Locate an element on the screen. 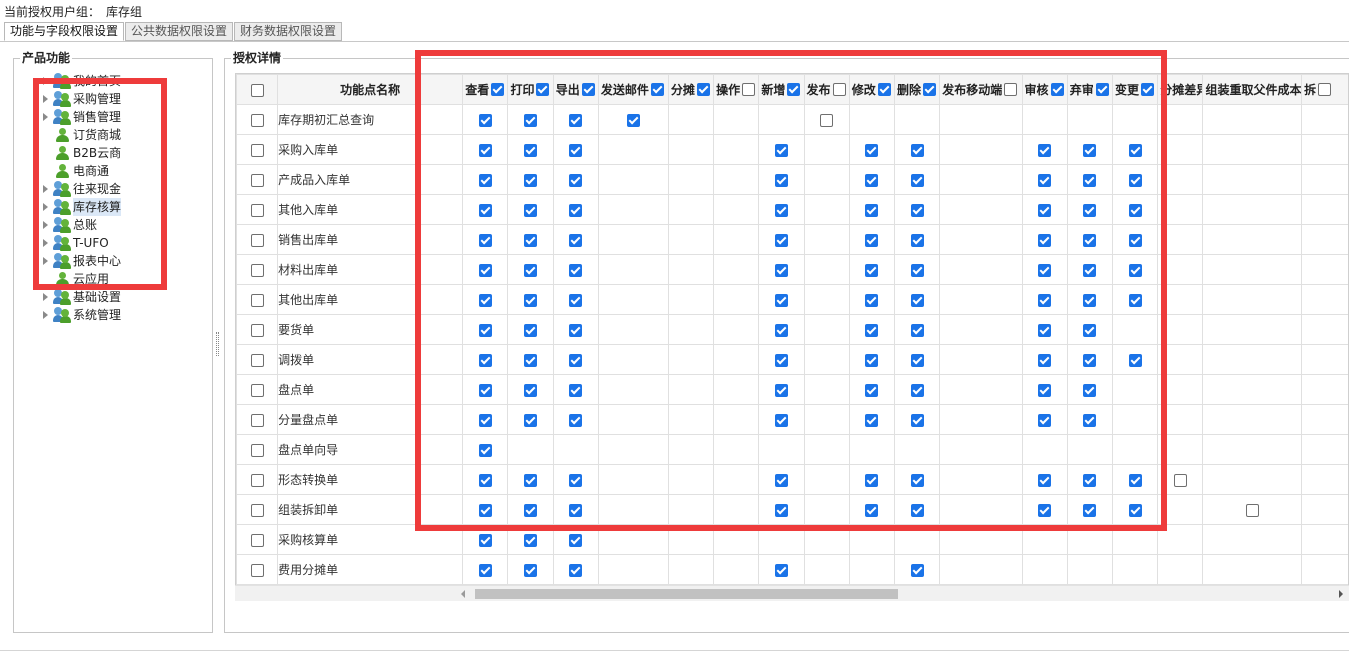 The height and width of the screenshot is (657, 1349). select-all-checkbox is located at coordinates (257, 90).